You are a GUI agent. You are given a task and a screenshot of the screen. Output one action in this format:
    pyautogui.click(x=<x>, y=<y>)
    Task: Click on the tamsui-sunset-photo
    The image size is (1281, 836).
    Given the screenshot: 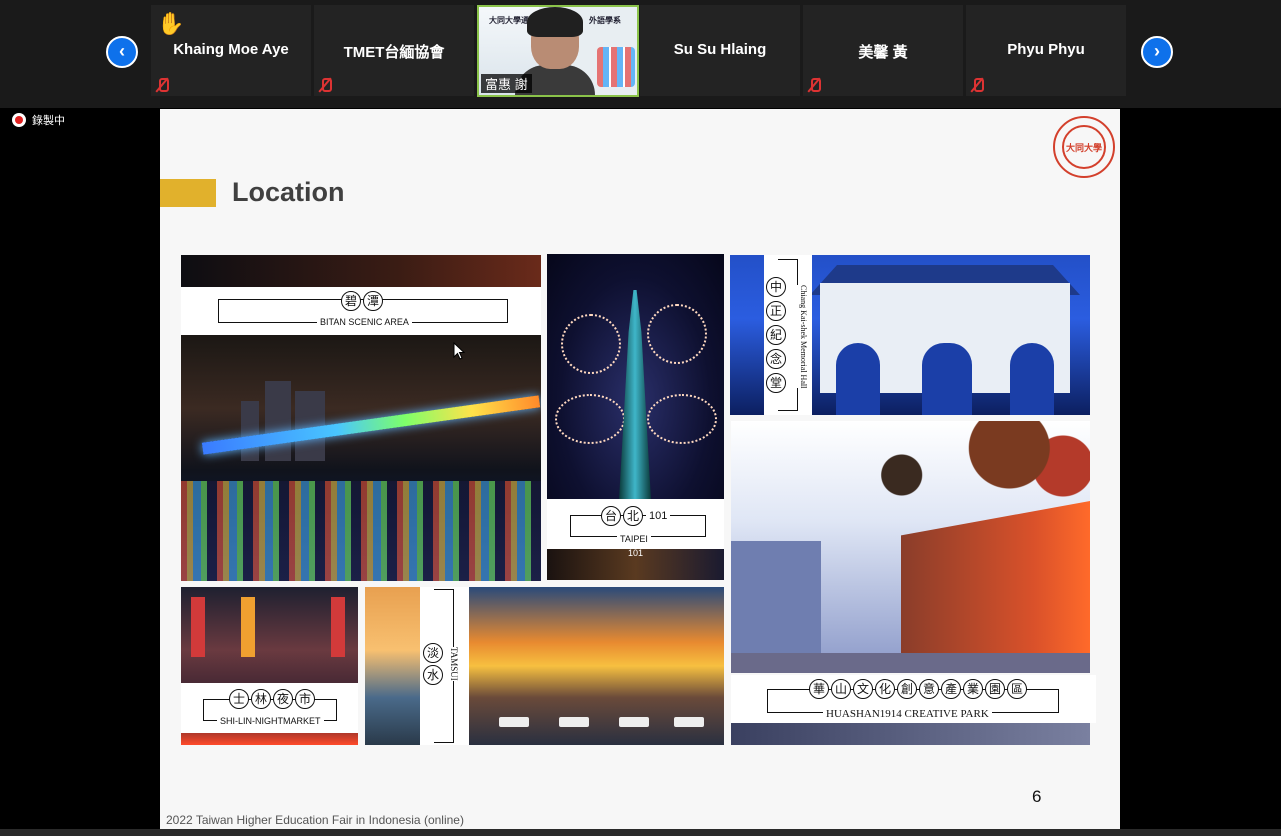 What is the action you would take?
    pyautogui.click(x=596, y=666)
    